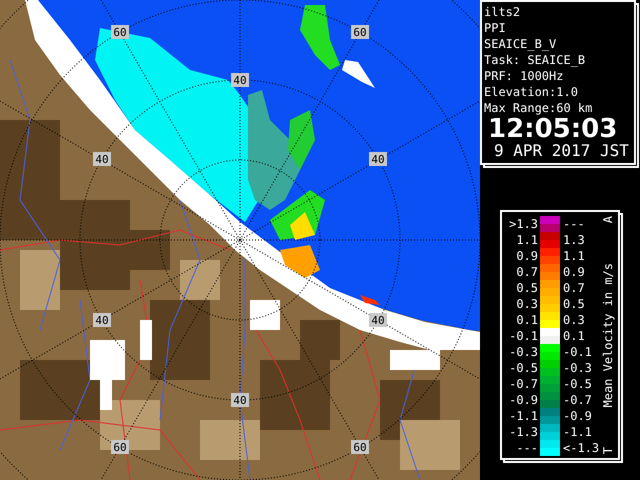  Describe the element at coordinates (523, 224) in the screenshot. I see `legend-value: >1.3` at that location.